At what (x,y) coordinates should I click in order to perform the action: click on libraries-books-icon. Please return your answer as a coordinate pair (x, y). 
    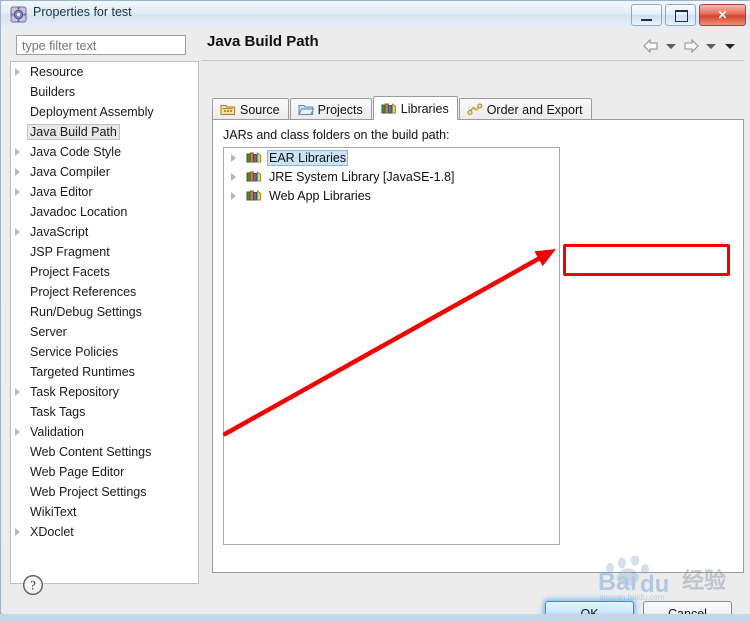
    Looking at the image, I should click on (389, 108).